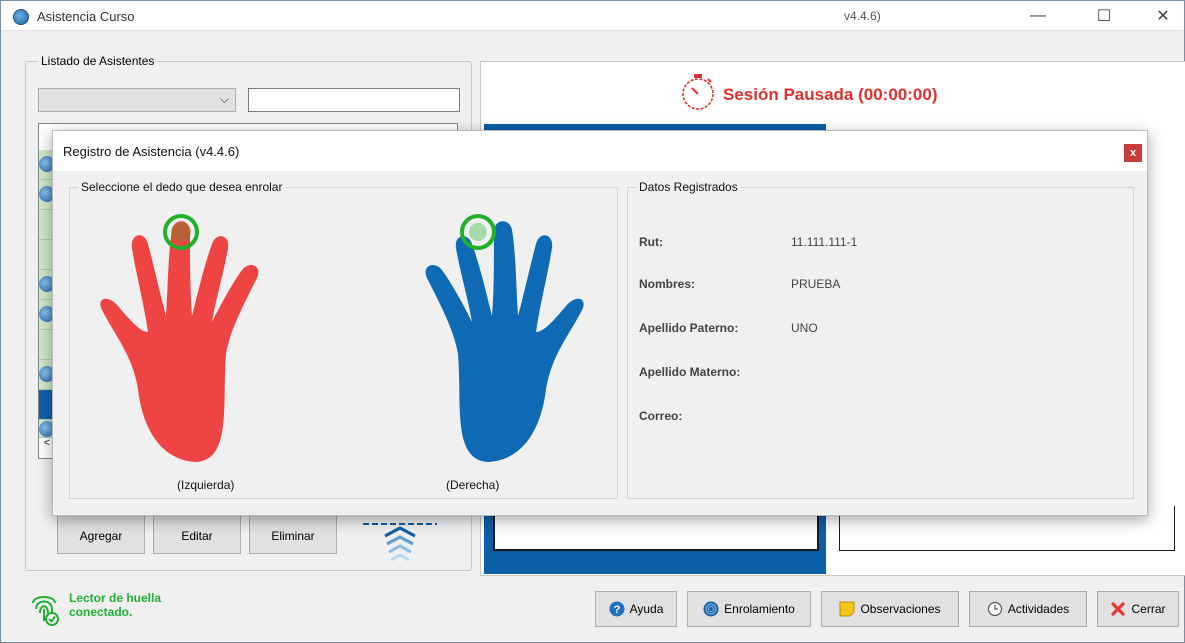  I want to click on observations-button: Observaciones, so click(890, 609).